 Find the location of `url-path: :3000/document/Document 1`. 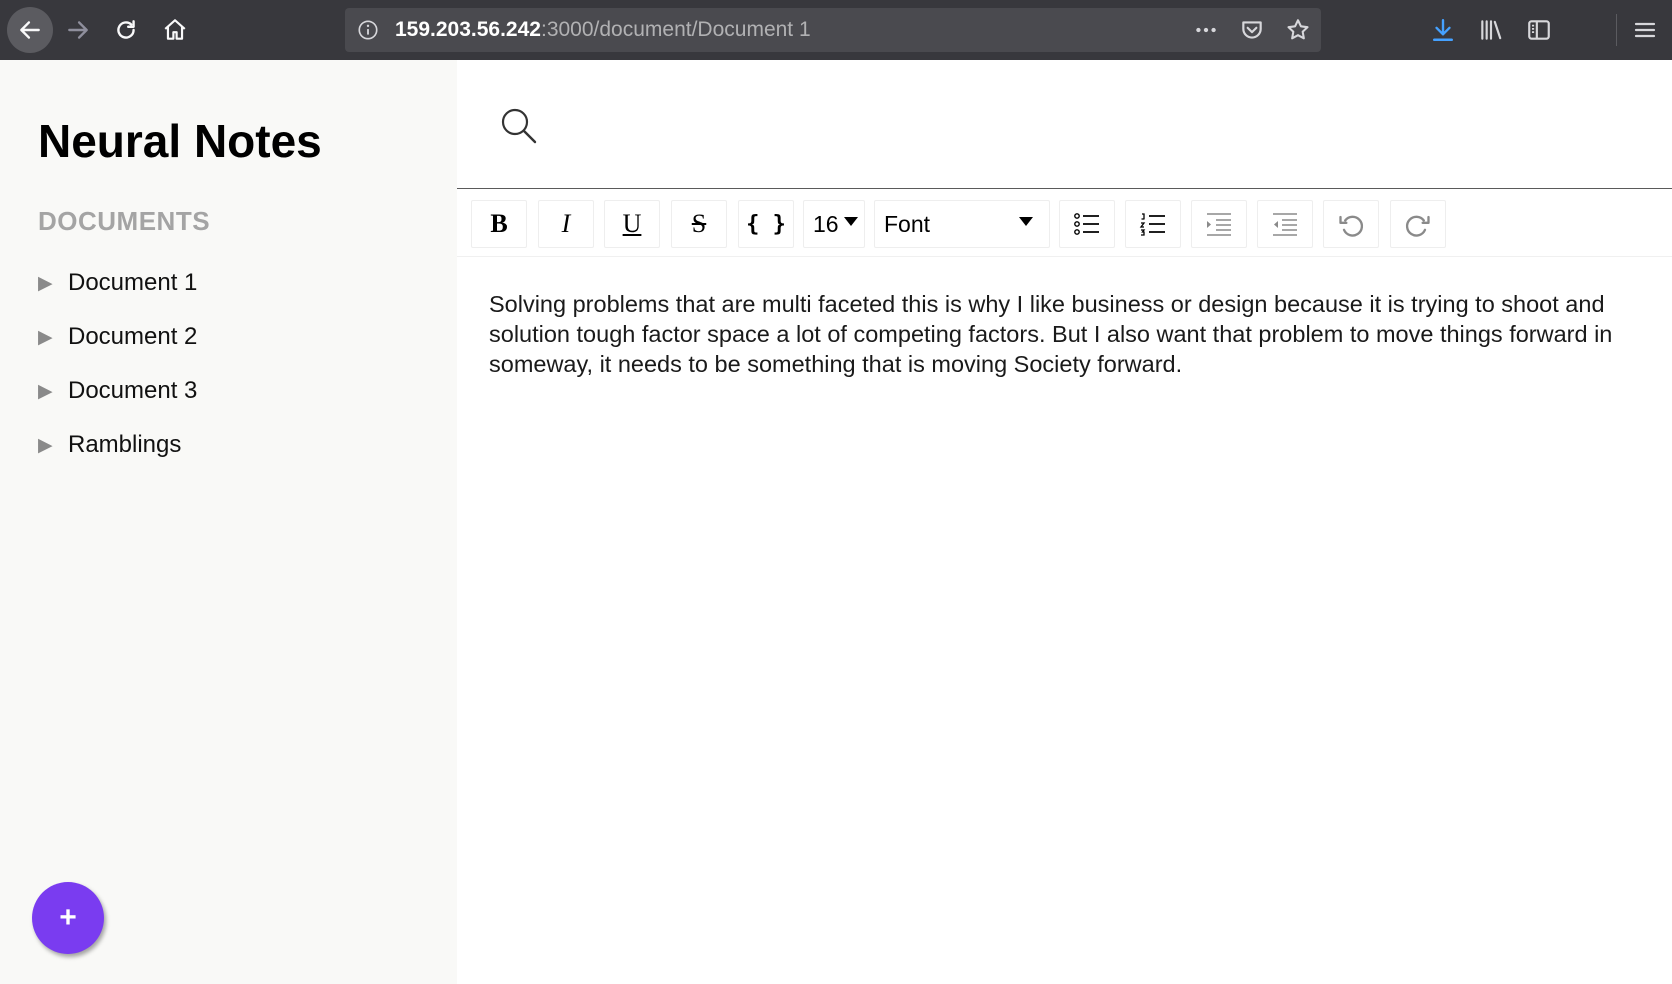

url-path: :3000/document/Document 1 is located at coordinates (675, 29).